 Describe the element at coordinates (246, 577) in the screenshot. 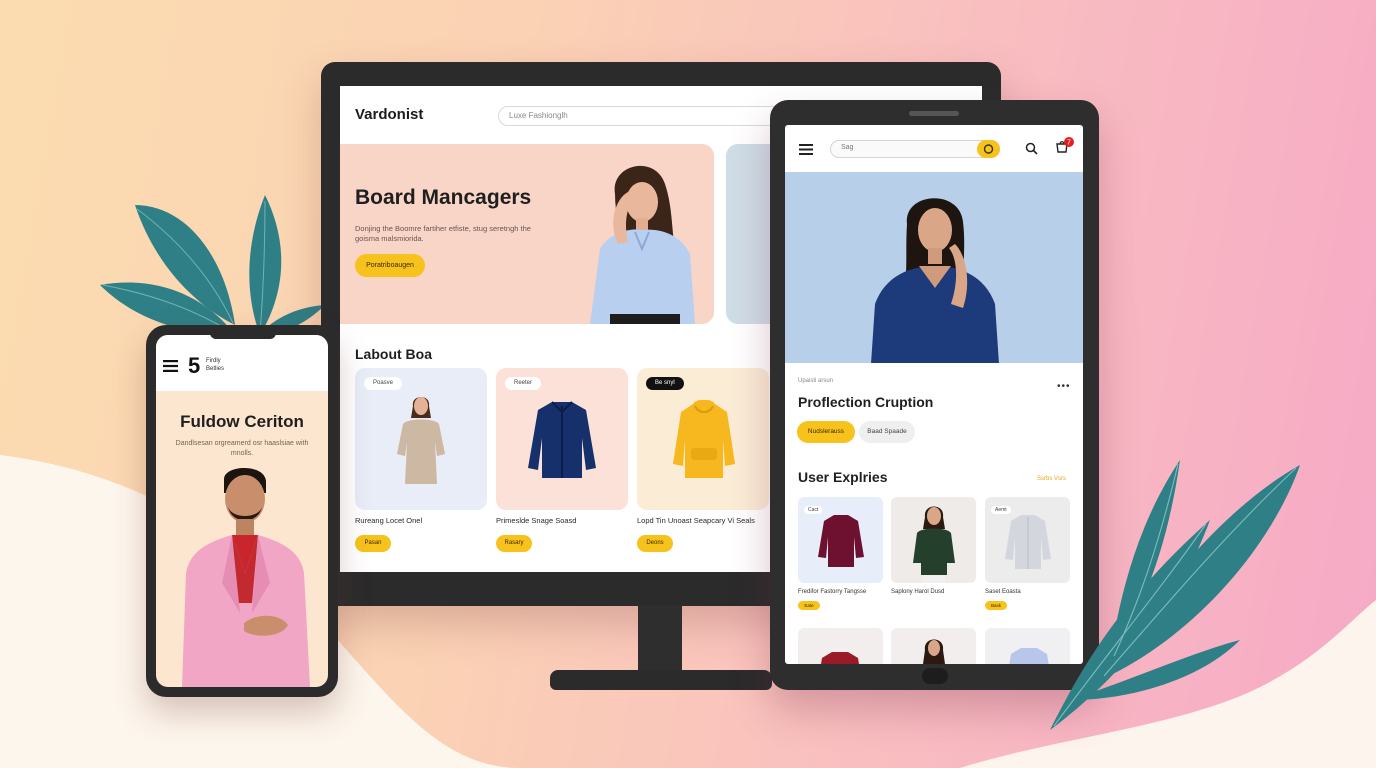

I see `phone-model-image` at that location.